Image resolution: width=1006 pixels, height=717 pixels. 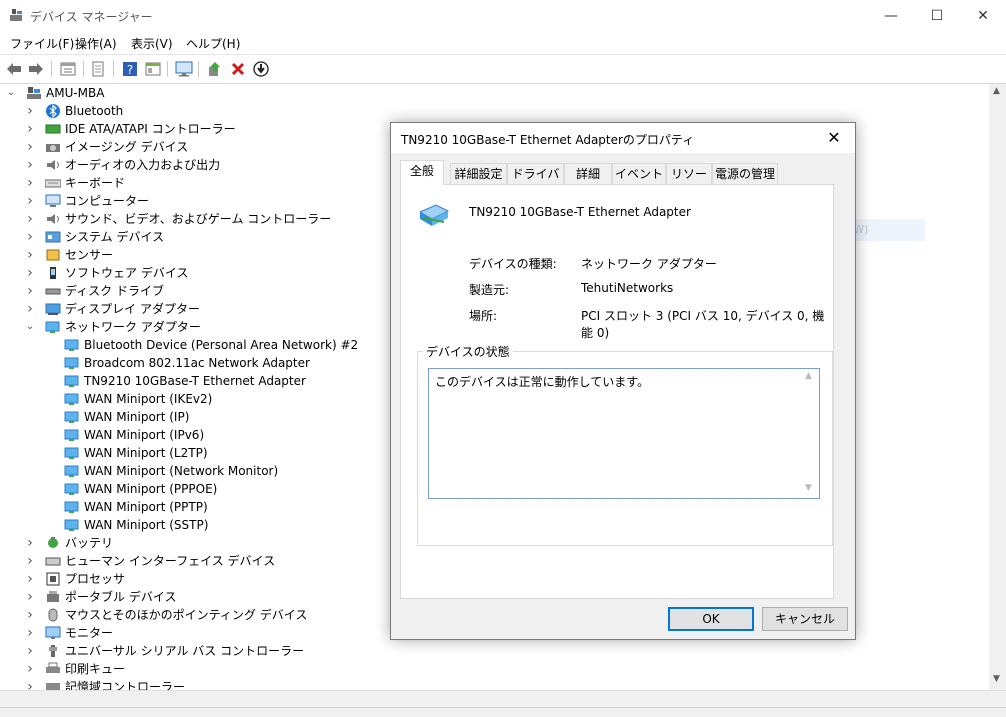 What do you see at coordinates (53, 579) in the screenshot?
I see `processor-icon` at bounding box center [53, 579].